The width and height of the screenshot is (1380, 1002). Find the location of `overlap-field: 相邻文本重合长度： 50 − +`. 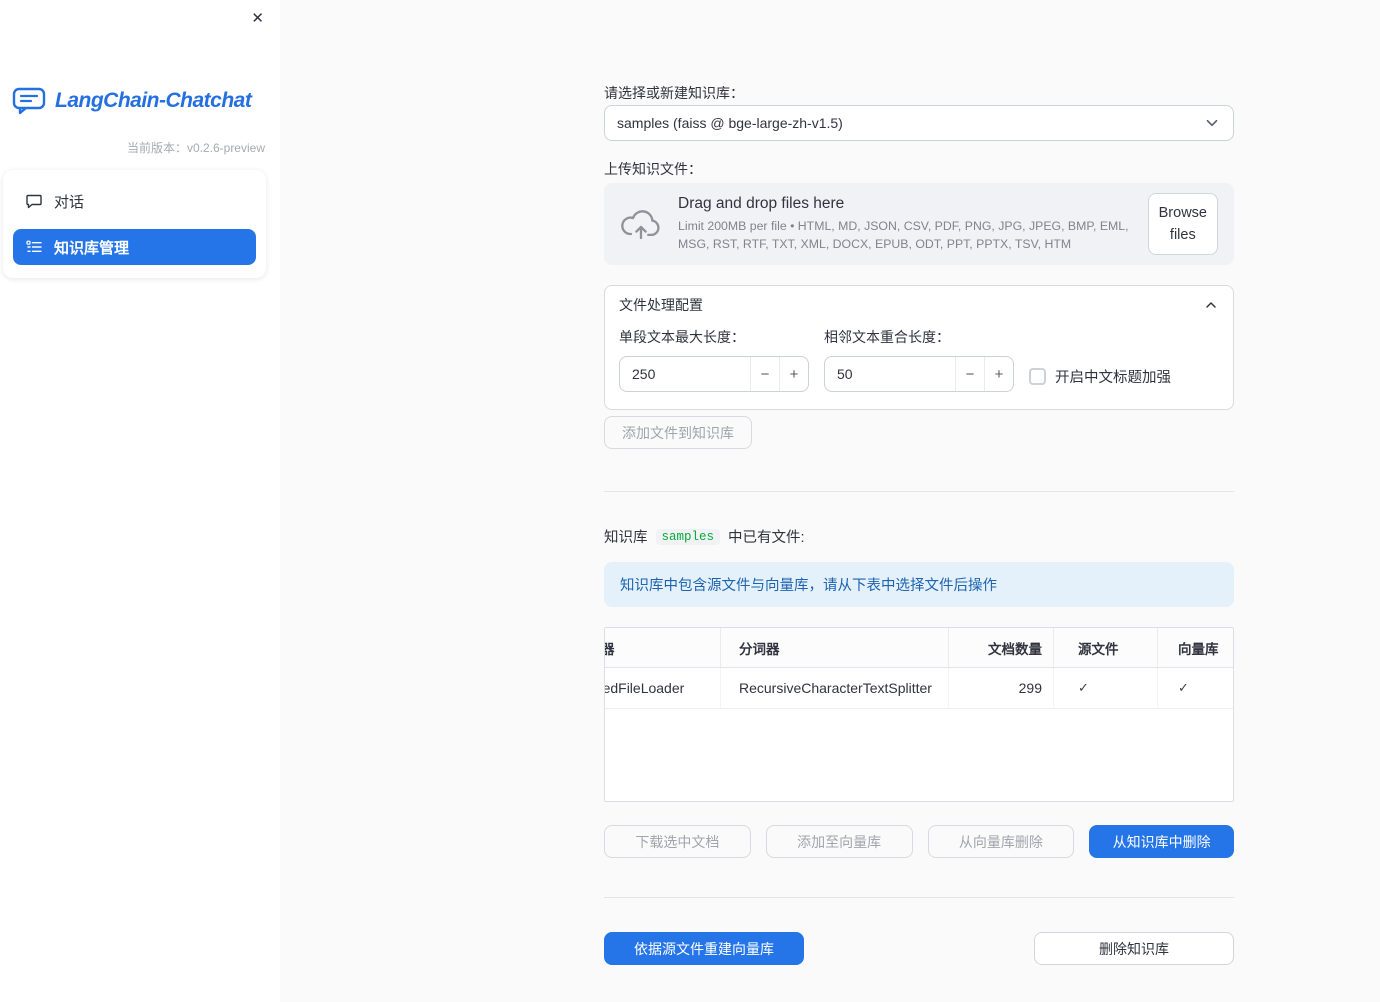

overlap-field: 相邻文本重合长度： 50 − + is located at coordinates (919, 359).